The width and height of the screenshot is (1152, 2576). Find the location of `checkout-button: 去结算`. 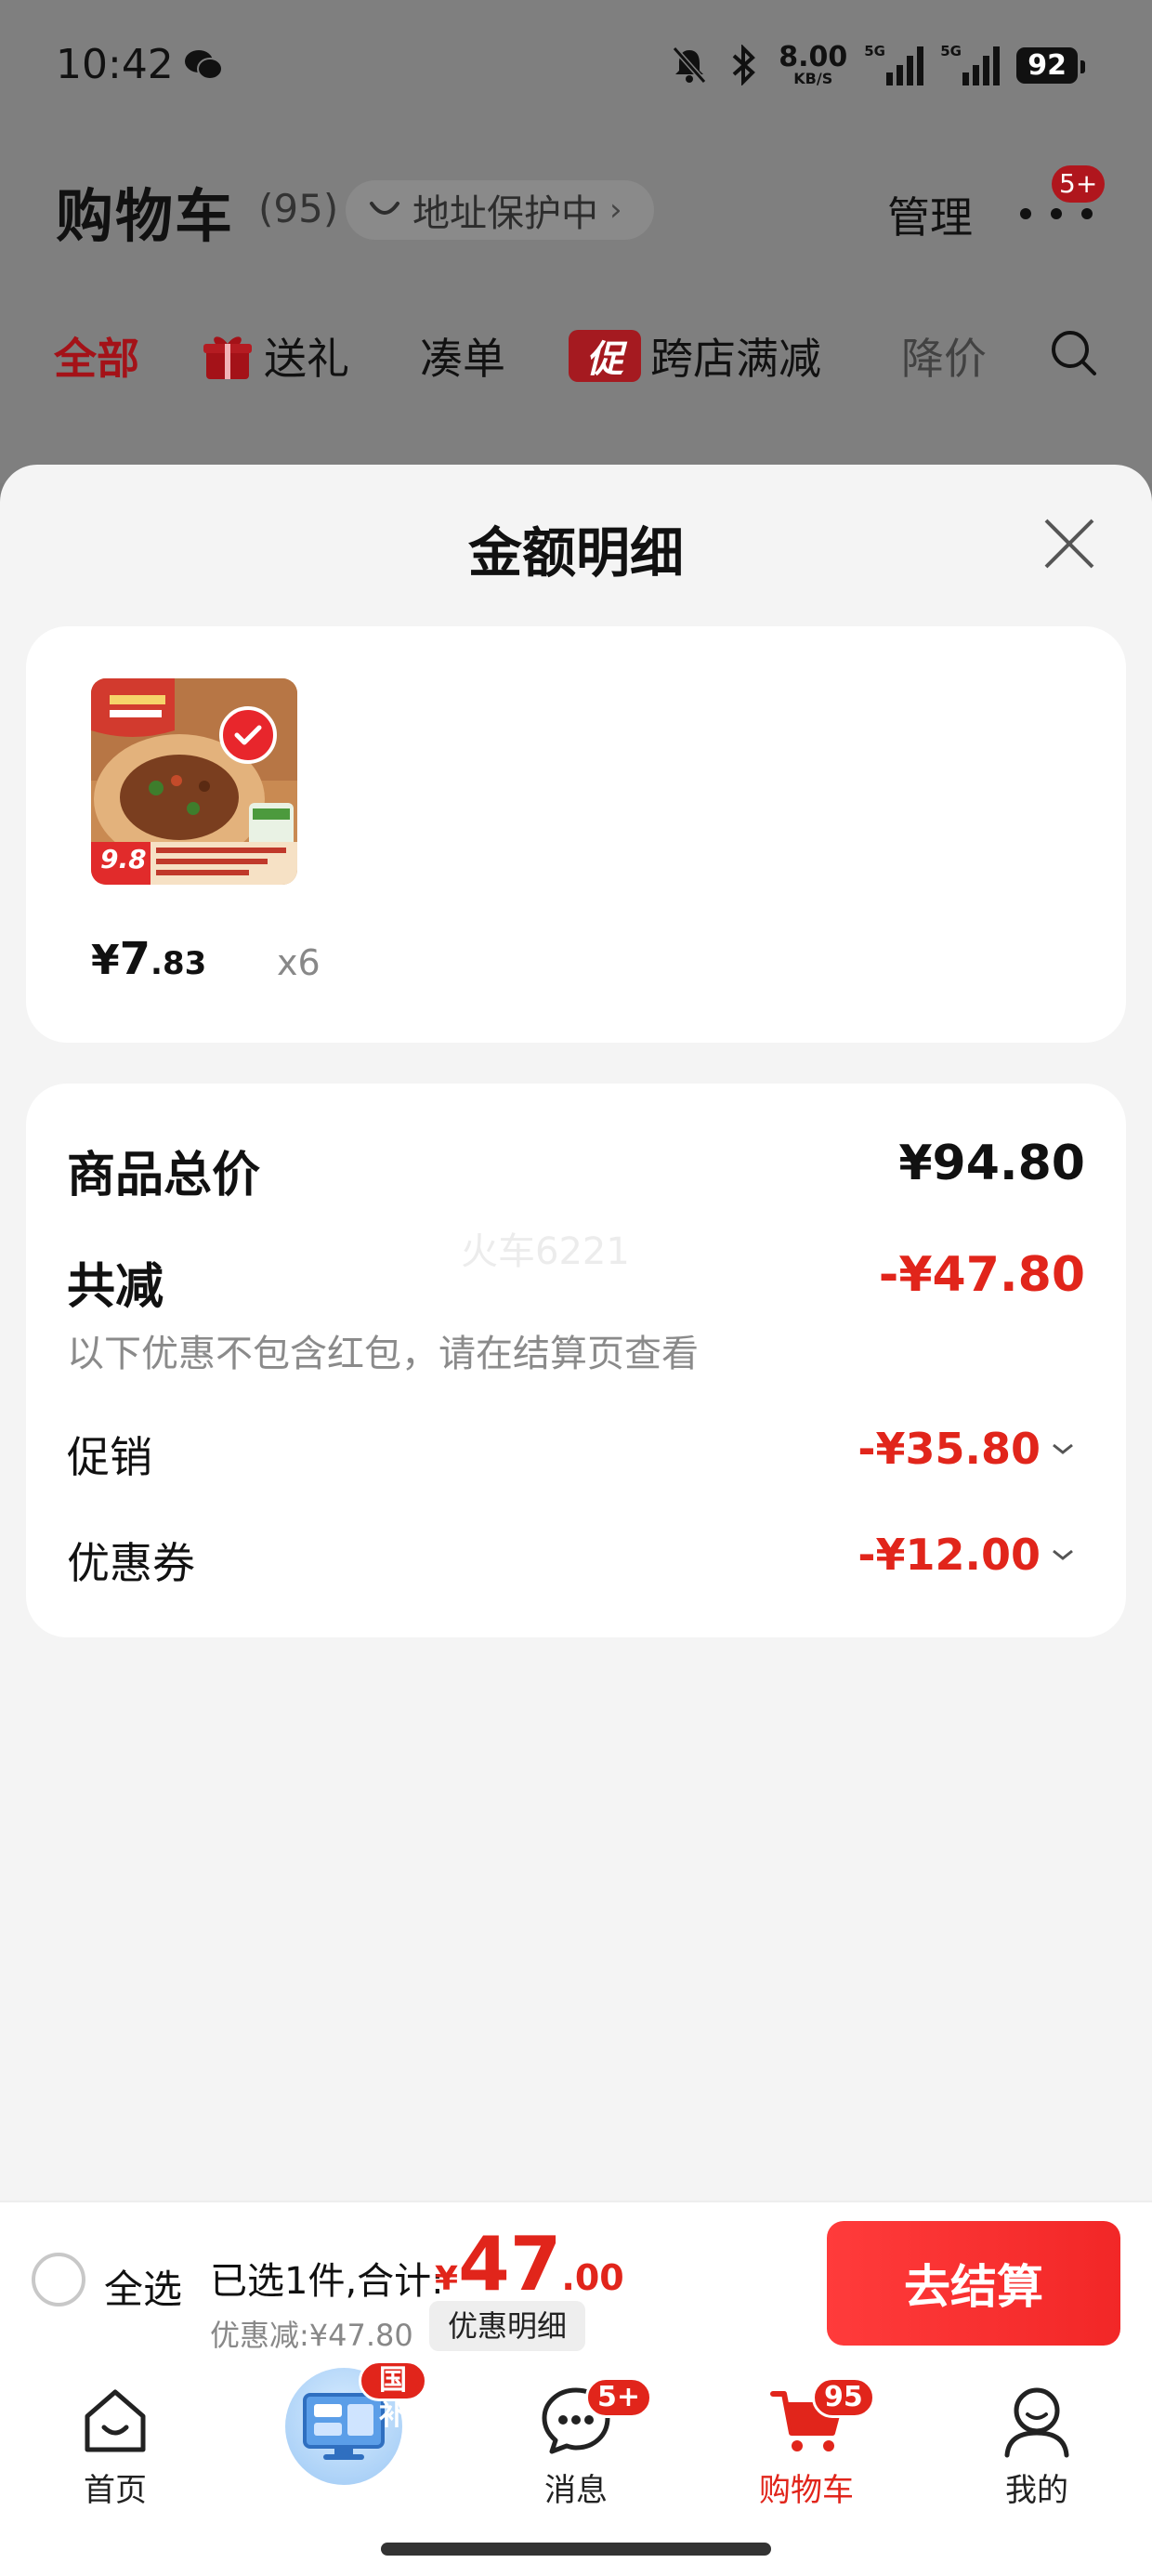

checkout-button: 去结算 is located at coordinates (973, 2283).